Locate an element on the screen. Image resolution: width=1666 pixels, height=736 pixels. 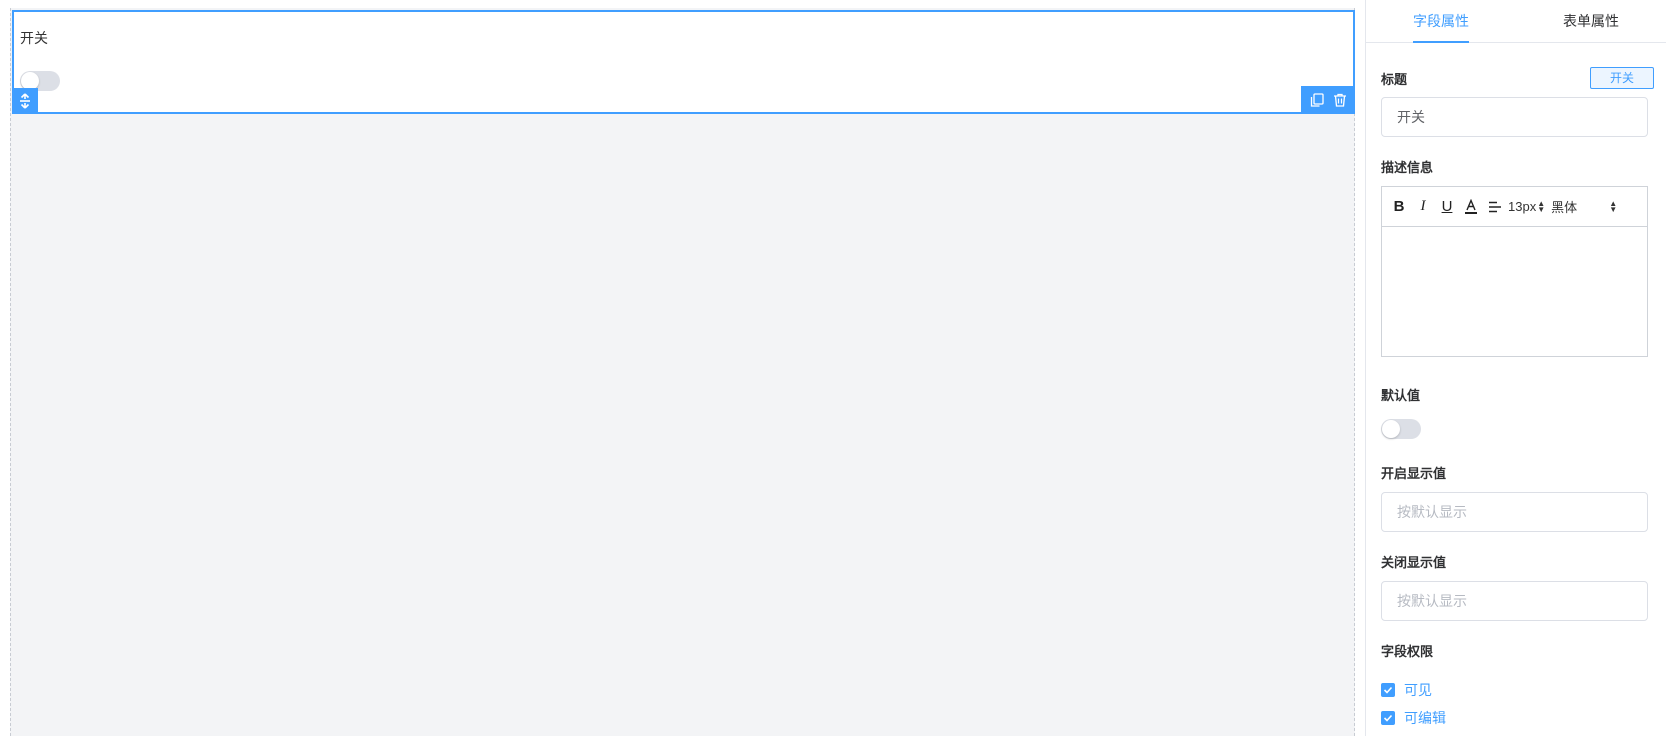
panel-tabs: 字段属性 表单属性 is located at coordinates (1516, 21).